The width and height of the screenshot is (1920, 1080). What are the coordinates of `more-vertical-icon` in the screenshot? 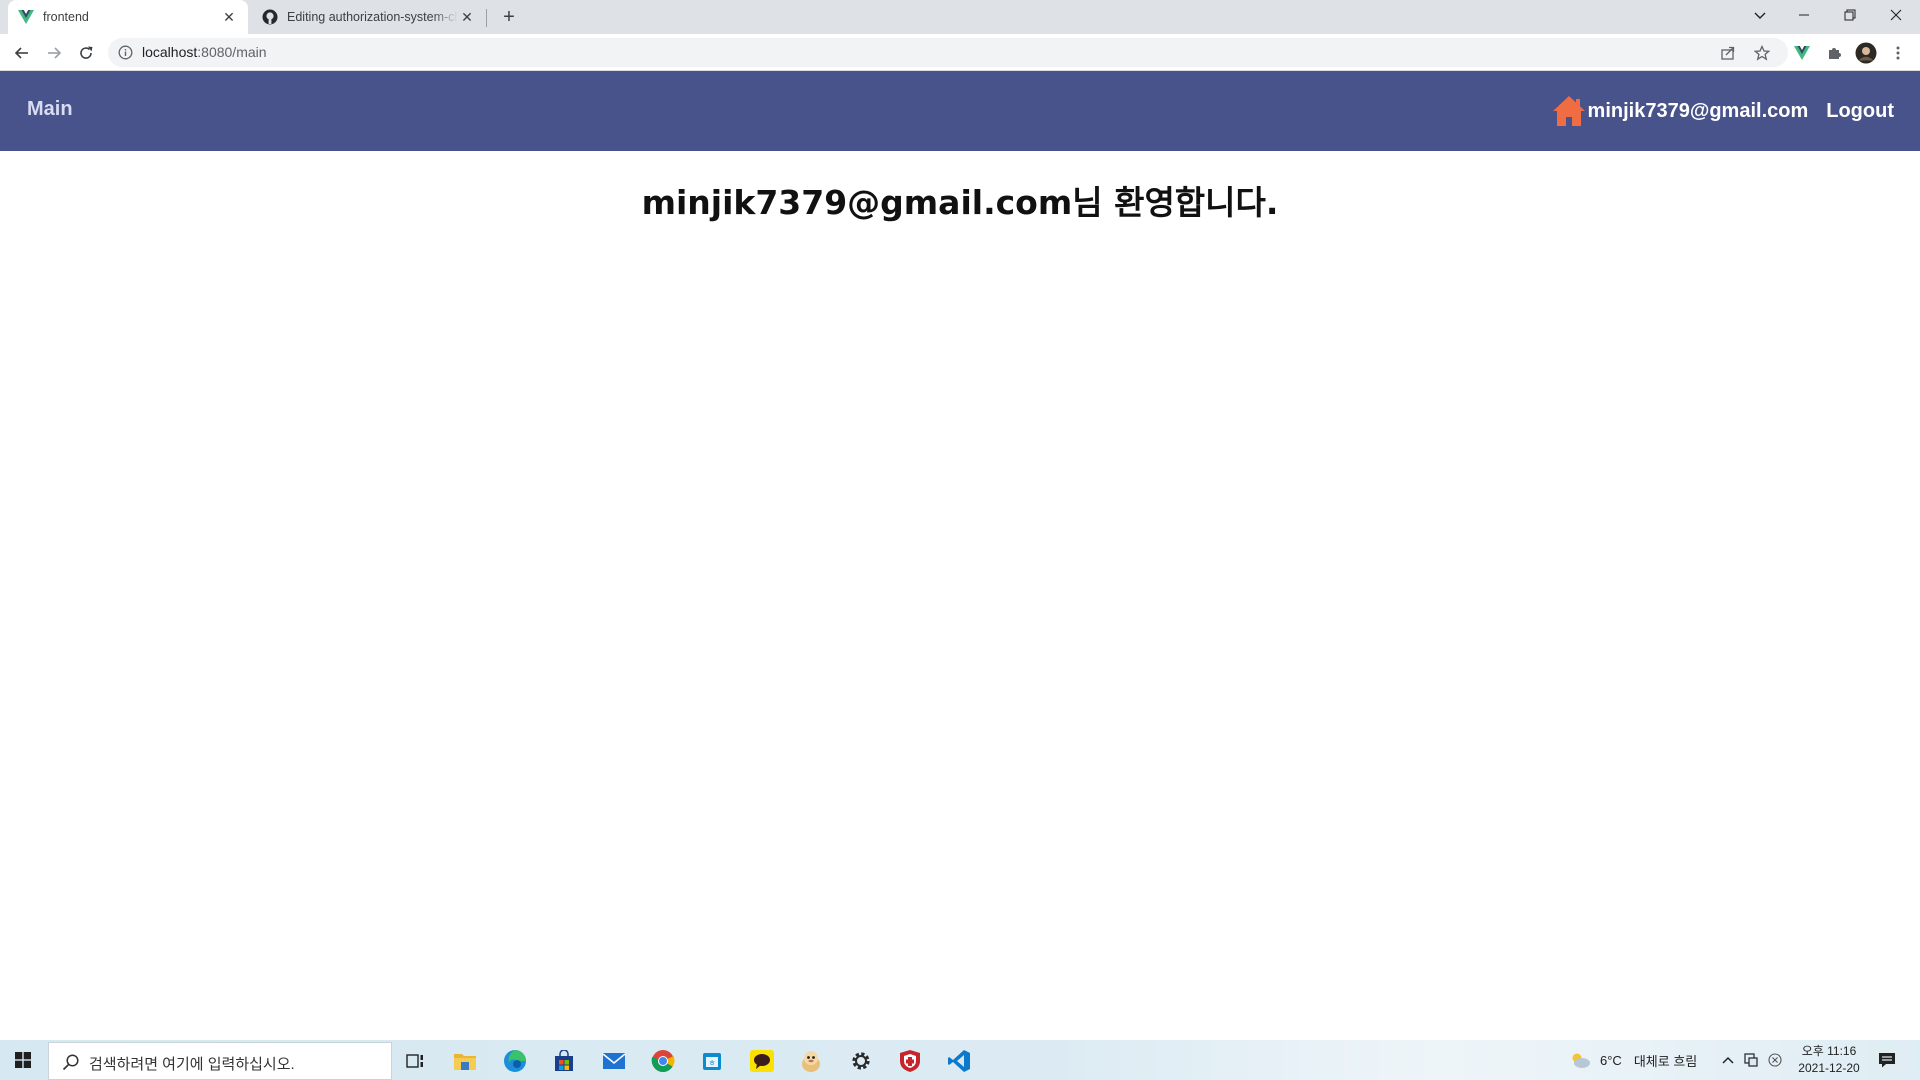 It's located at (1898, 53).